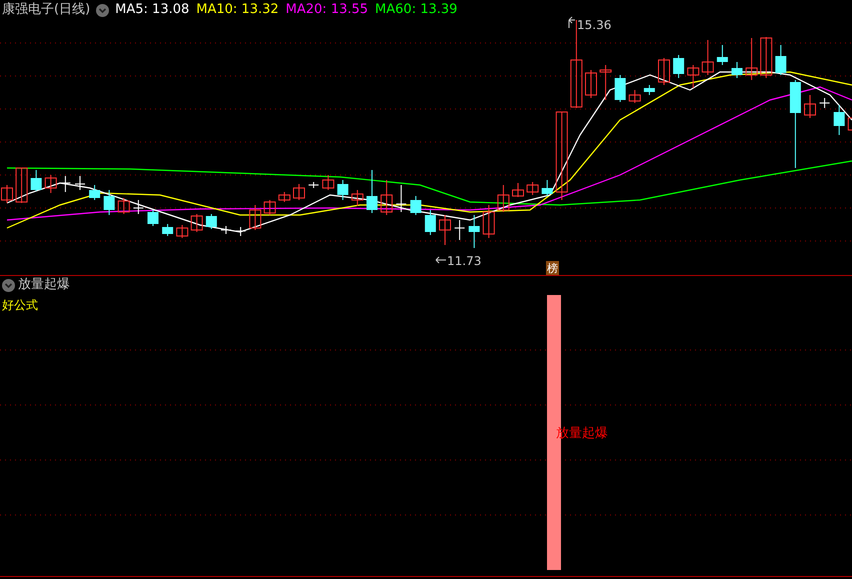  Describe the element at coordinates (327, 10) in the screenshot. I see `moving-average-value: MA20: 13.55` at that location.